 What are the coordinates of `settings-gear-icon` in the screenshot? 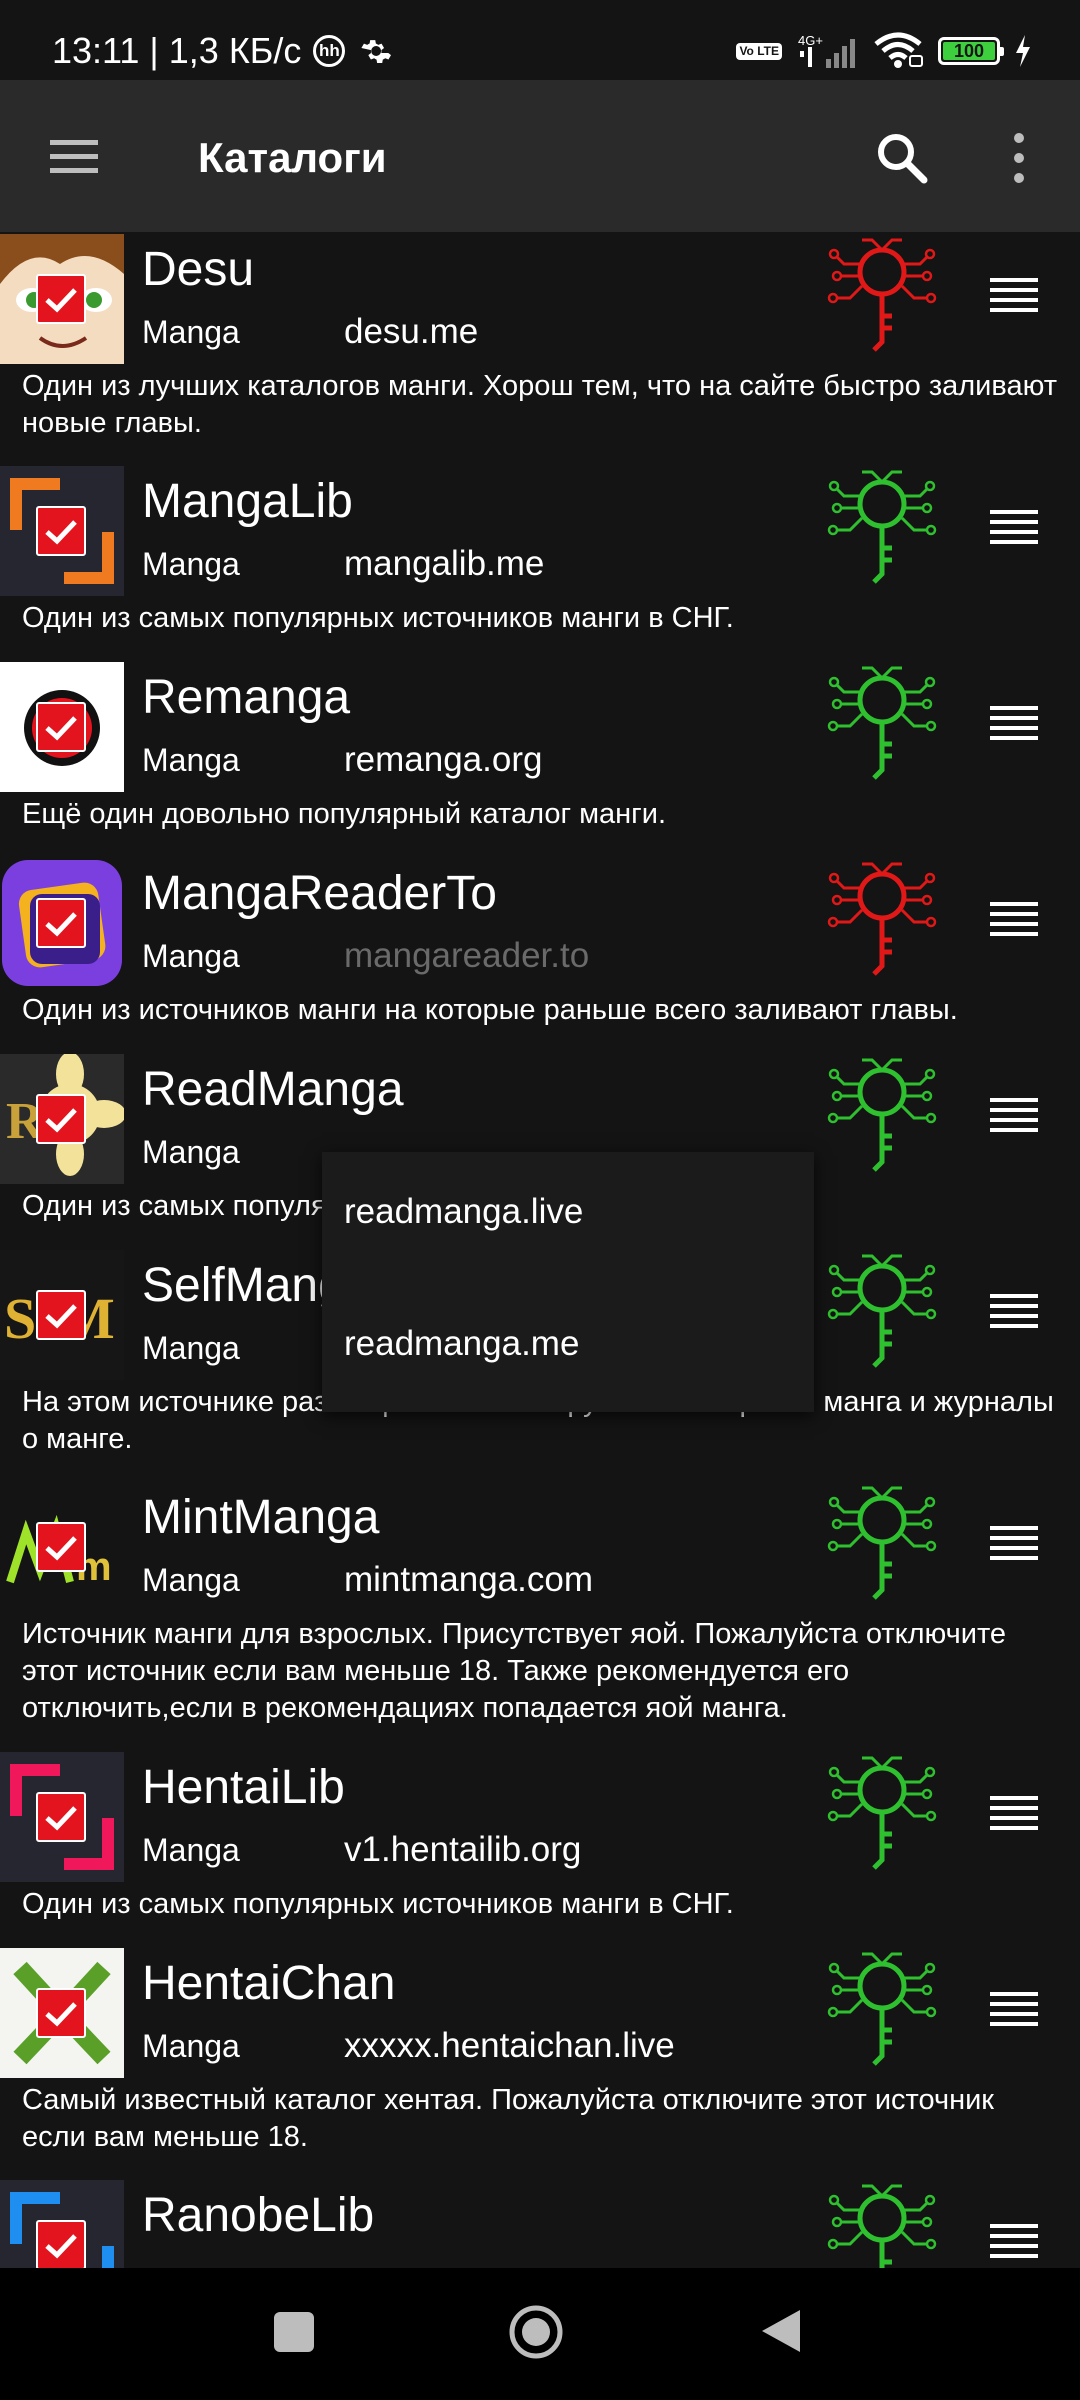 It's located at (376, 52).